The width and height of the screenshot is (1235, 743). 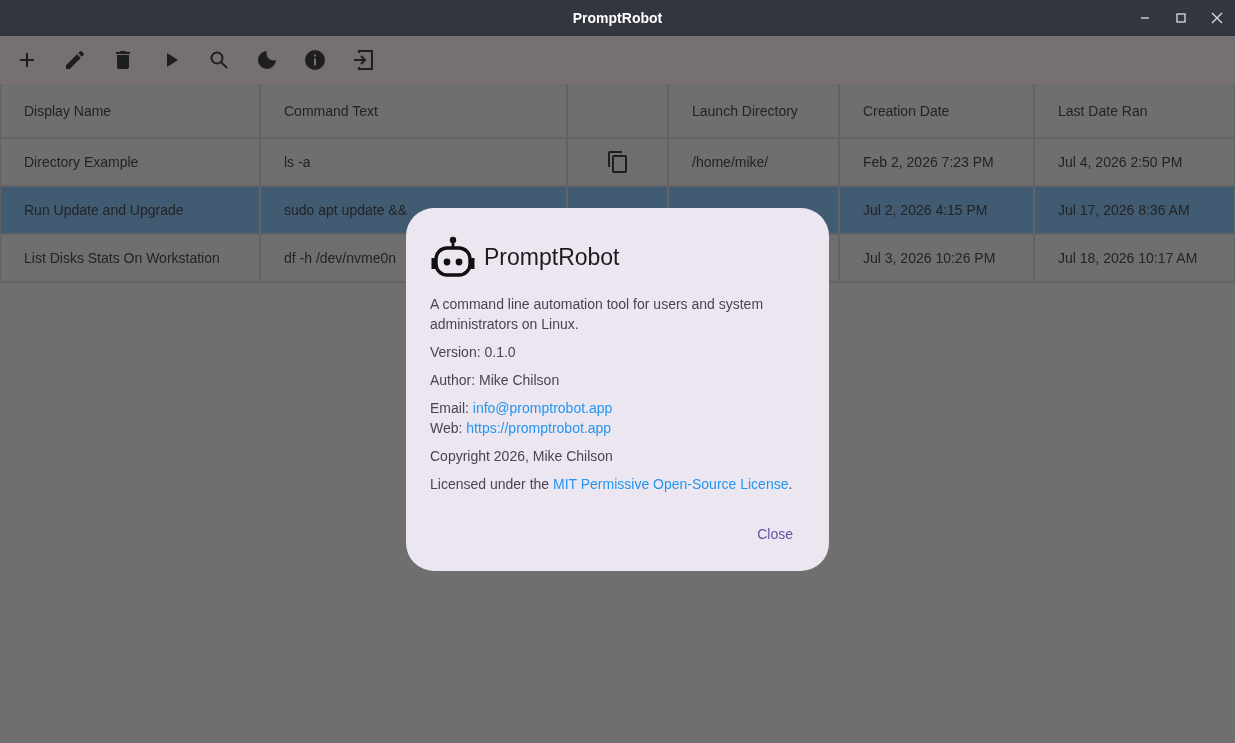 I want to click on exit-icon, so click(x=363, y=60).